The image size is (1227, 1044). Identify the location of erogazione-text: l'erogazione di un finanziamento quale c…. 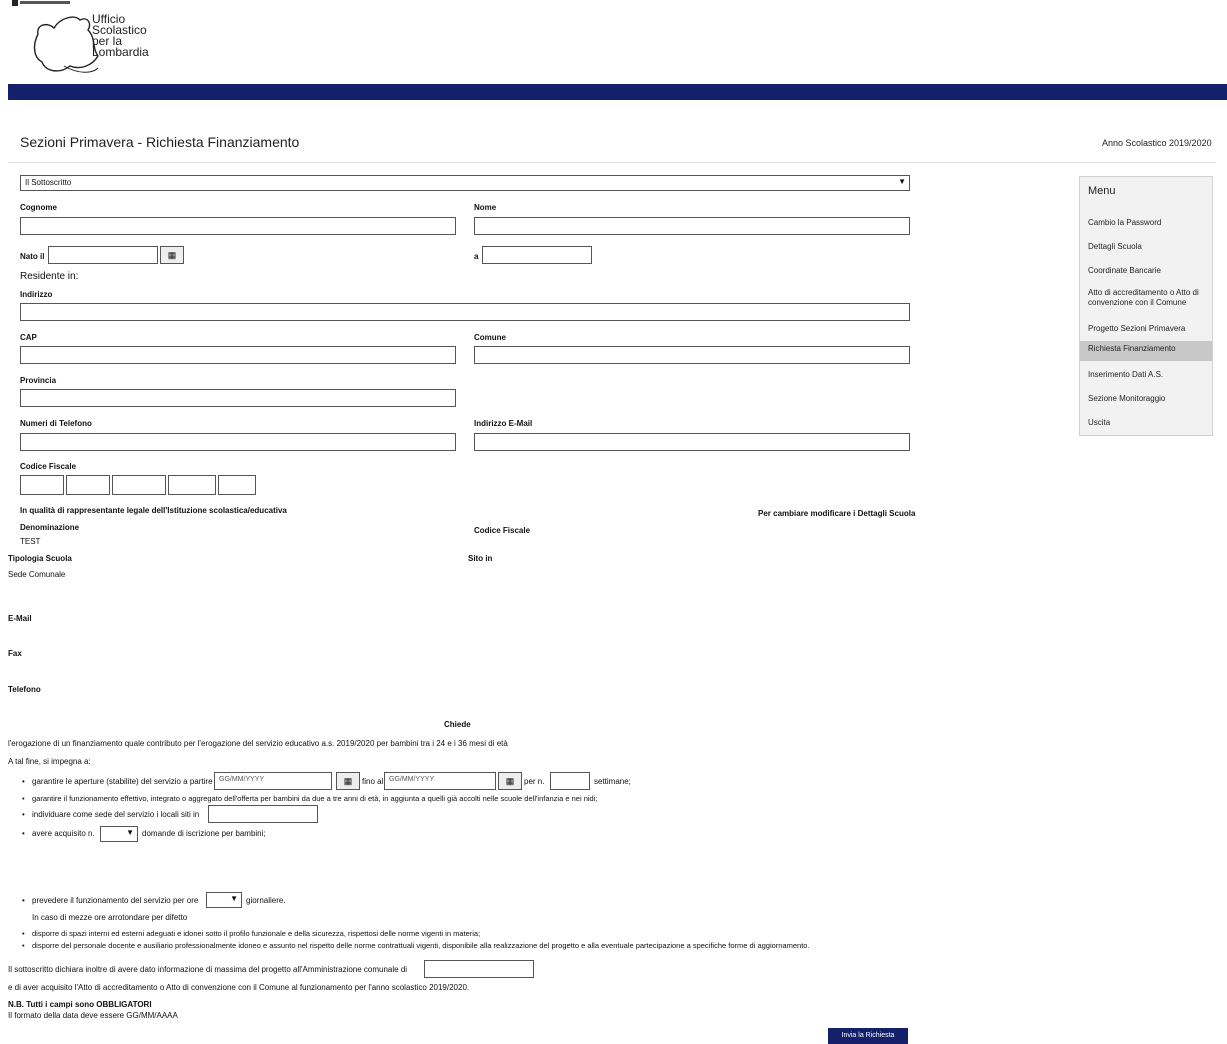
(258, 743).